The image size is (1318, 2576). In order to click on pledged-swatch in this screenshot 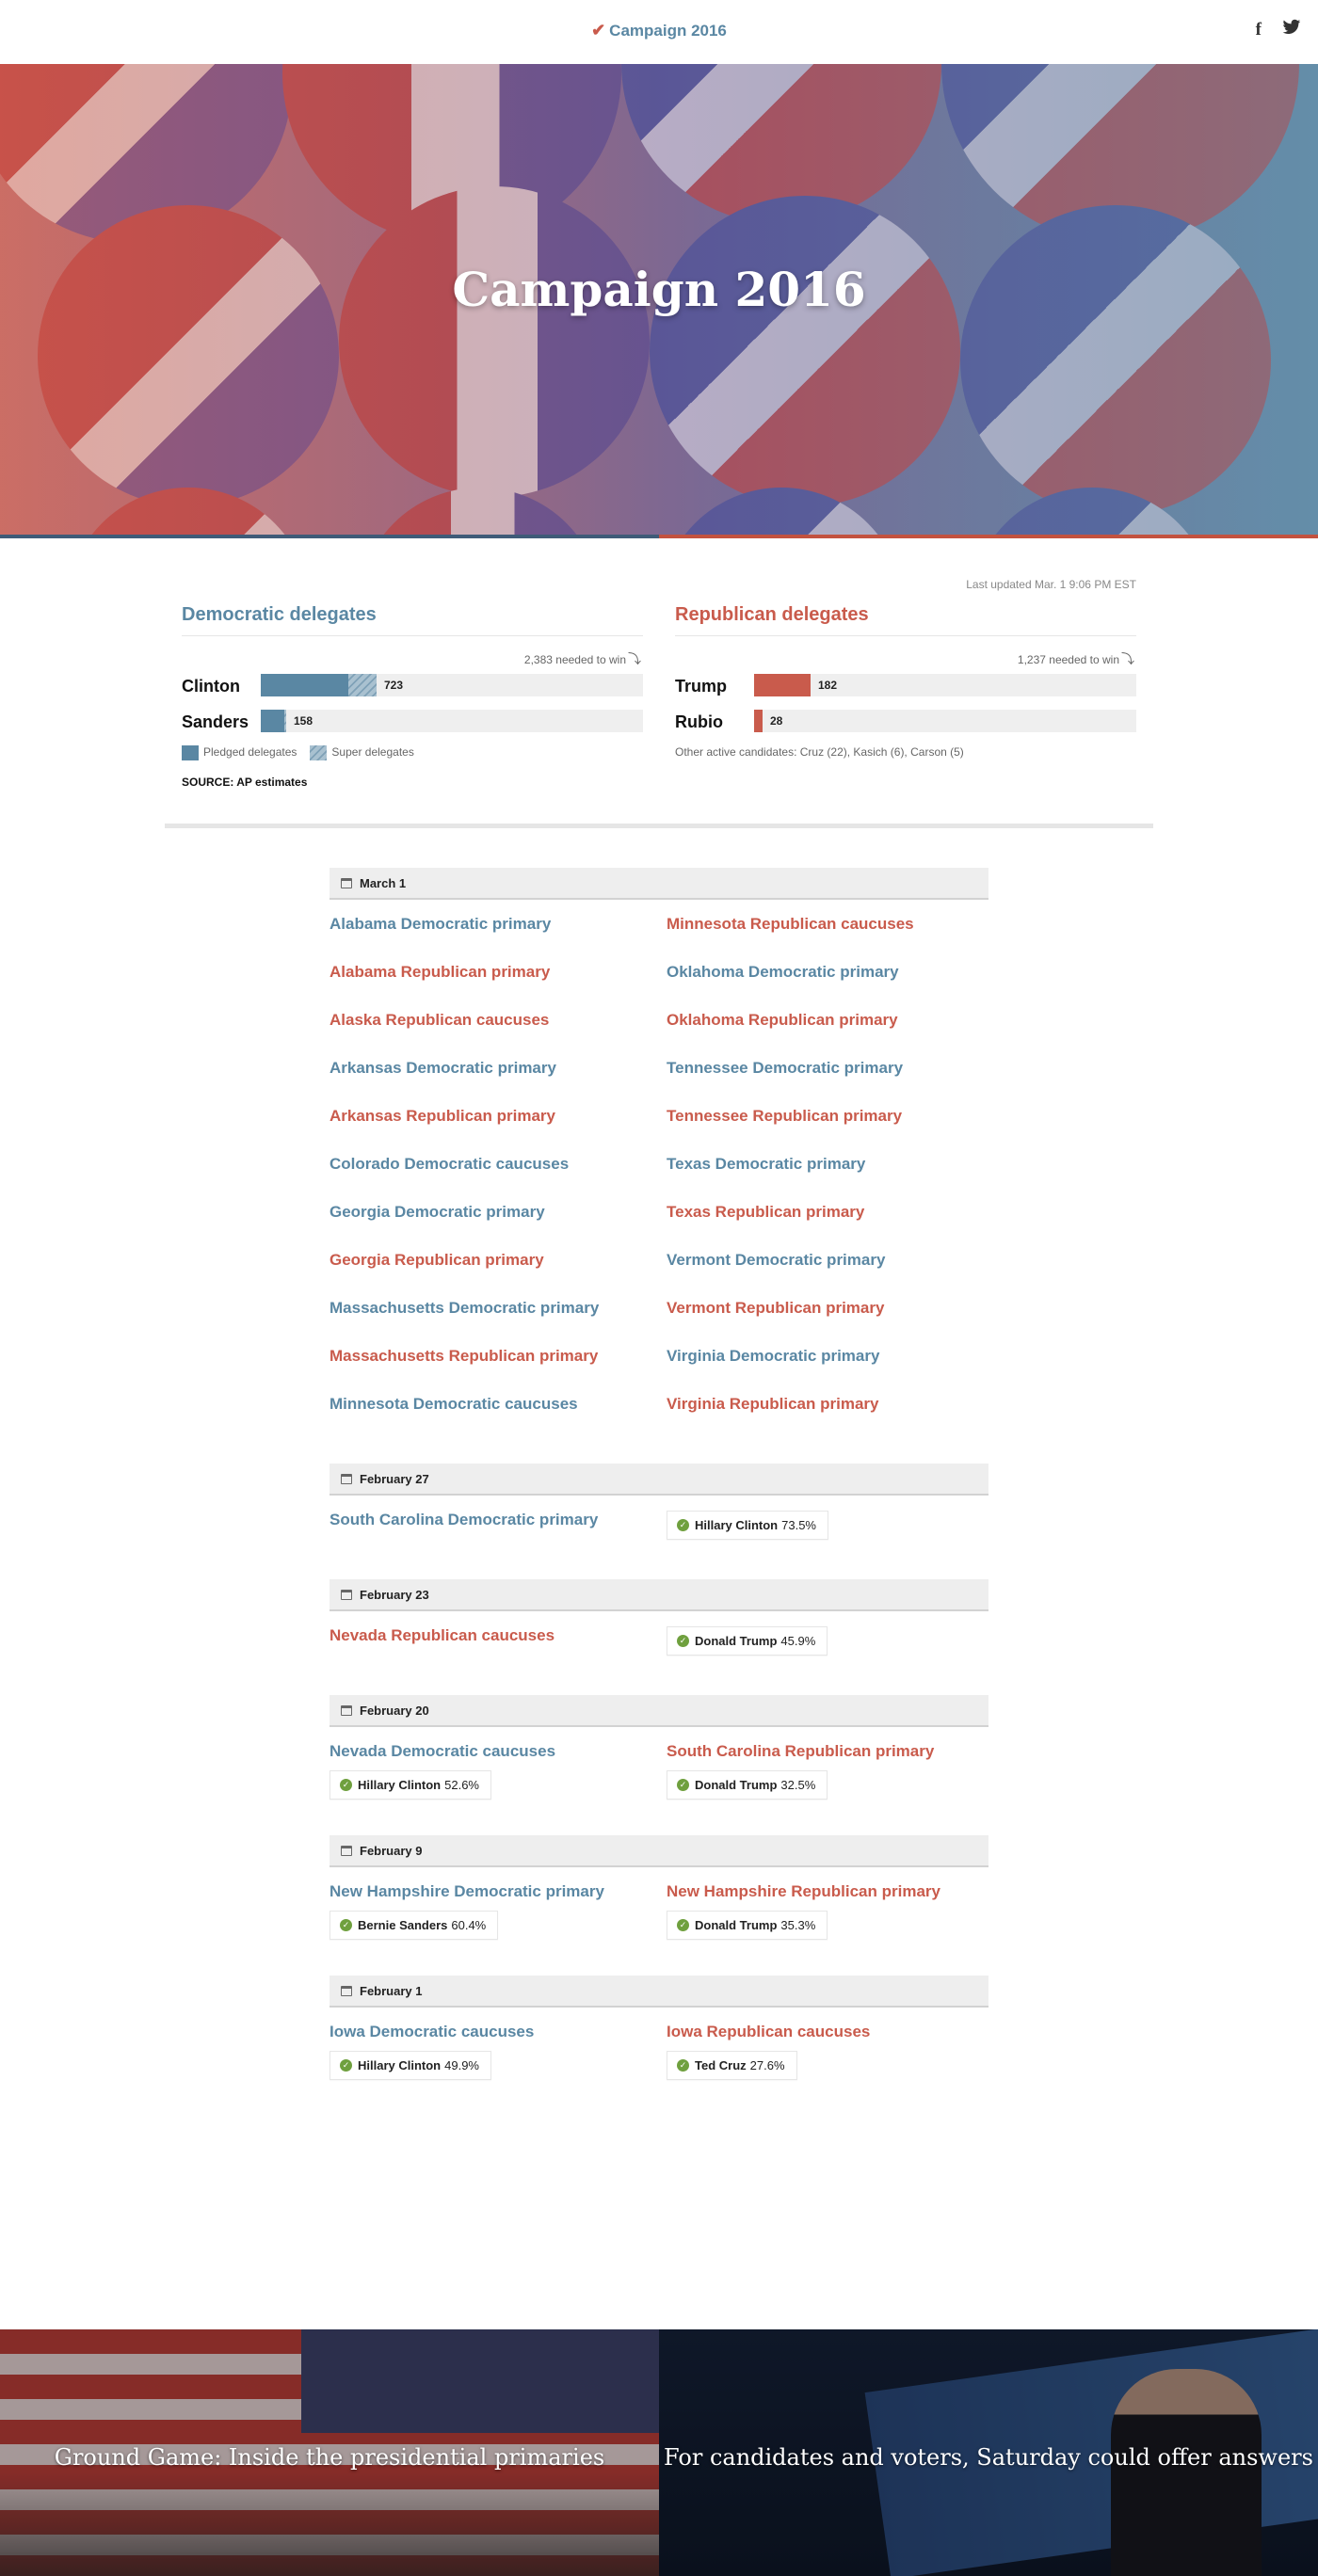, I will do `click(190, 752)`.